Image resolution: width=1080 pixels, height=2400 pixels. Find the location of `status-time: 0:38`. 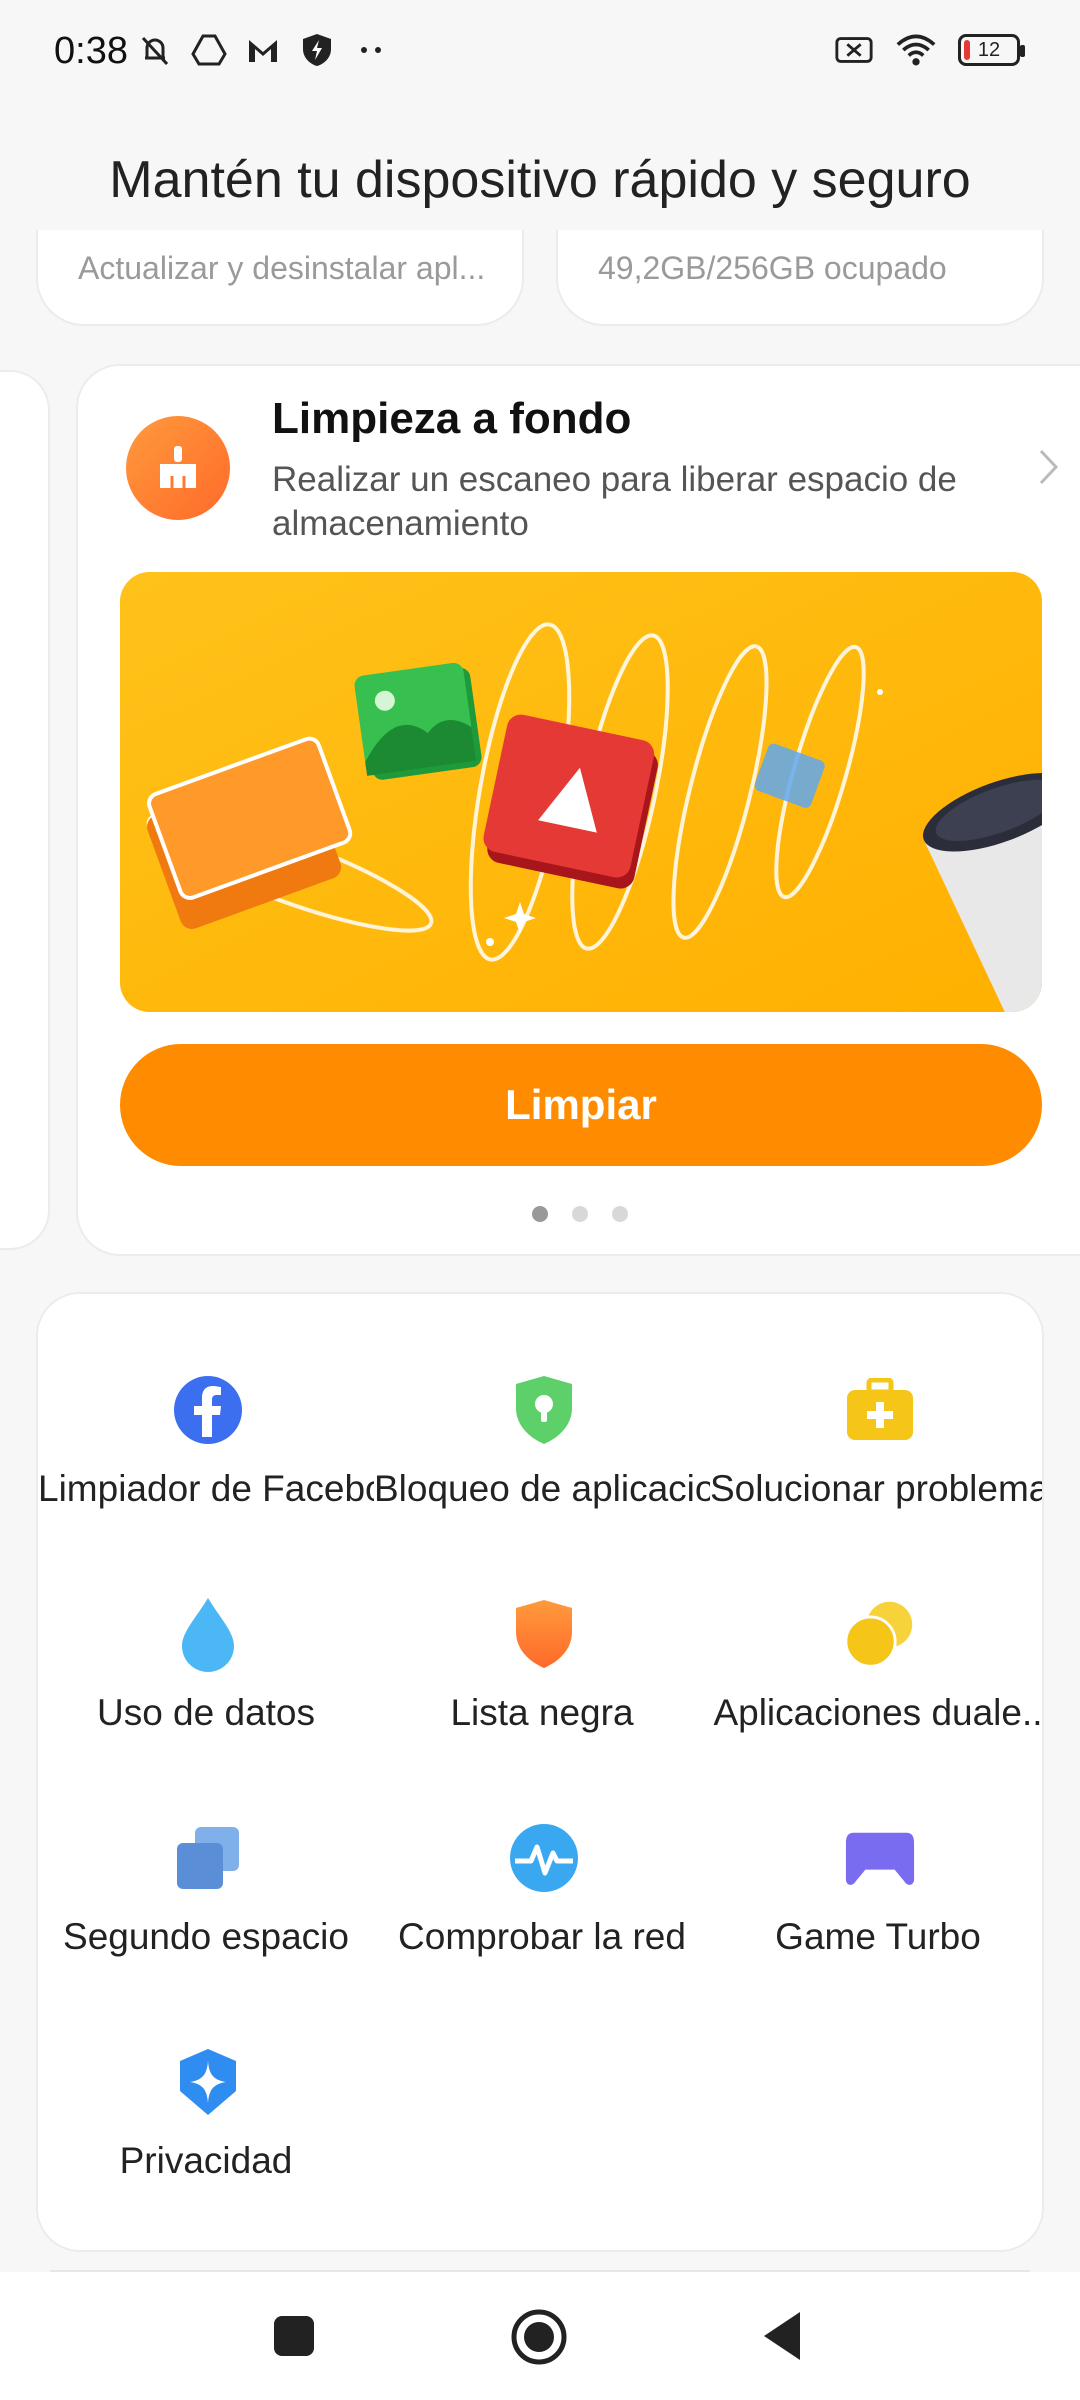

status-time: 0:38 is located at coordinates (91, 51).